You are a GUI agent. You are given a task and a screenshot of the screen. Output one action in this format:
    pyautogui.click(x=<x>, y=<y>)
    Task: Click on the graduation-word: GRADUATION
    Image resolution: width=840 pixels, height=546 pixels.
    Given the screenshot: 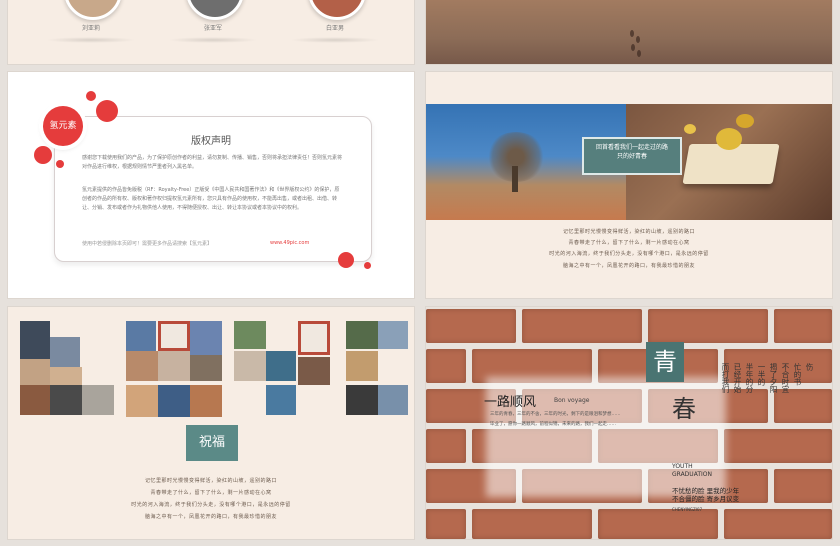 What is the action you would take?
    pyautogui.click(x=692, y=474)
    